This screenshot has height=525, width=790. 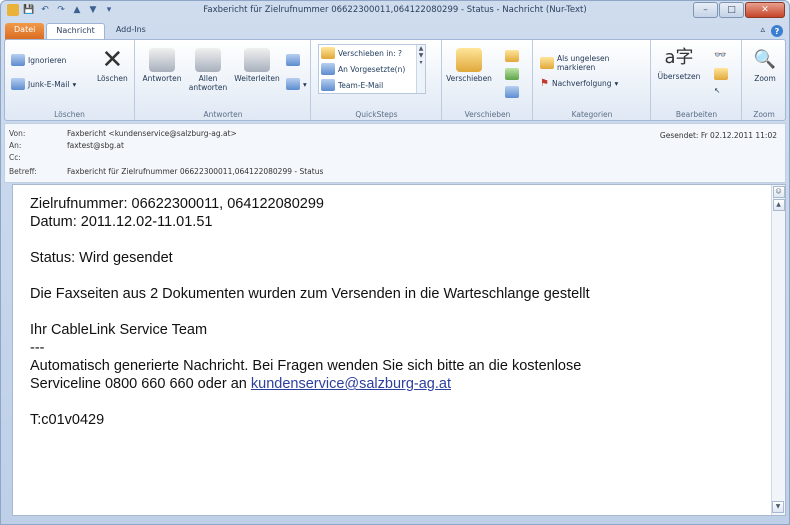 I want to click on sent-date: Gesendet: Fr 02.12.2011 11:02, so click(x=718, y=135).